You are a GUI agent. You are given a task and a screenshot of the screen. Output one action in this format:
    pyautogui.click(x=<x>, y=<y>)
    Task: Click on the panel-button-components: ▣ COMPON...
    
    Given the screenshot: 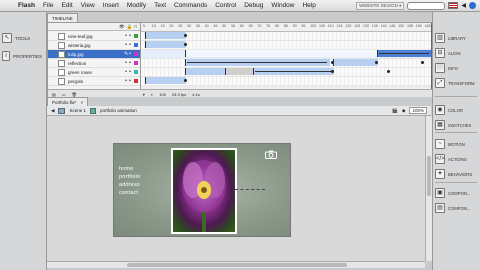 What is the action you would take?
    pyautogui.click(x=457, y=193)
    